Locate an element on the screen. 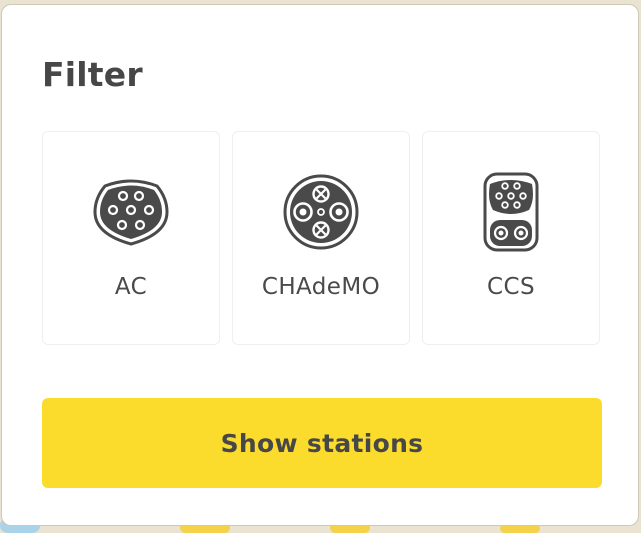 This screenshot has height=533, width=641. filter-title: Filter is located at coordinates (92, 74).